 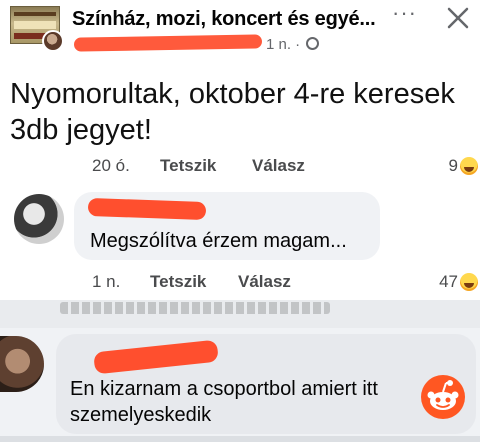 I want to click on post-like-button: Tetszik, so click(x=188, y=166).